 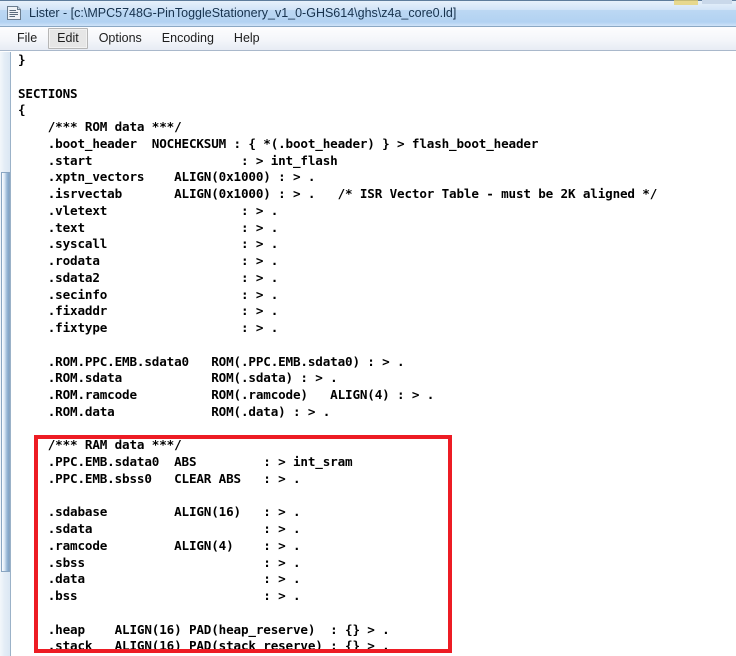 What do you see at coordinates (686, 2) in the screenshot?
I see `titlebar-artifact` at bounding box center [686, 2].